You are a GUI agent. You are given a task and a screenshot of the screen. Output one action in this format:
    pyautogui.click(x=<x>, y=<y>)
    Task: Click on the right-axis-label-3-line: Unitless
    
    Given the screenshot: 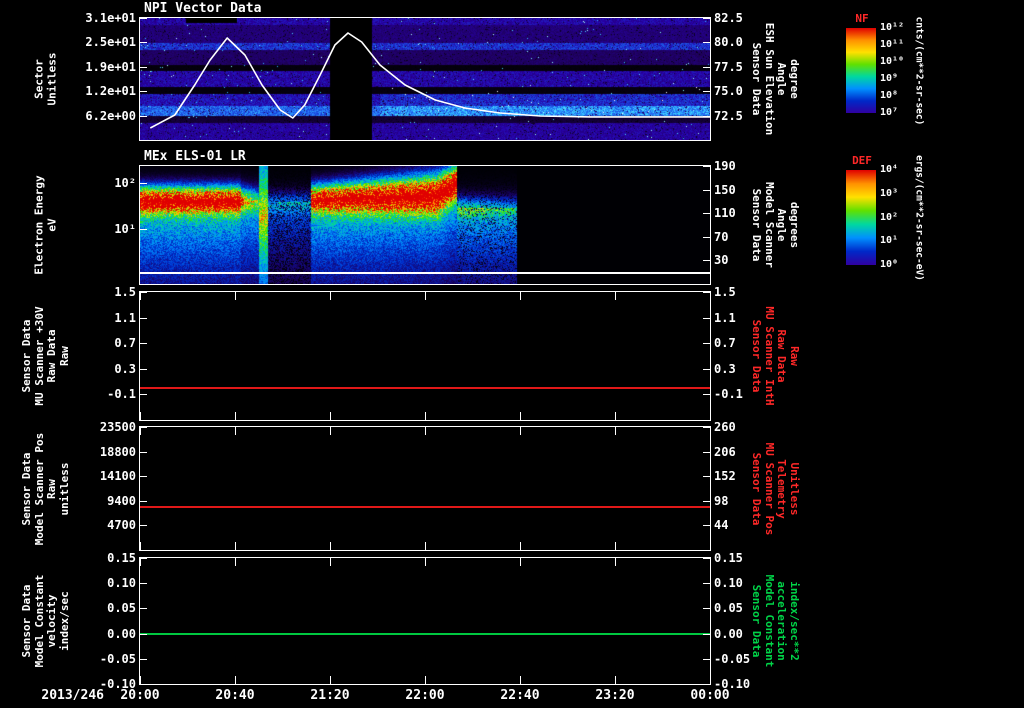 What is the action you would take?
    pyautogui.click(x=794, y=488)
    